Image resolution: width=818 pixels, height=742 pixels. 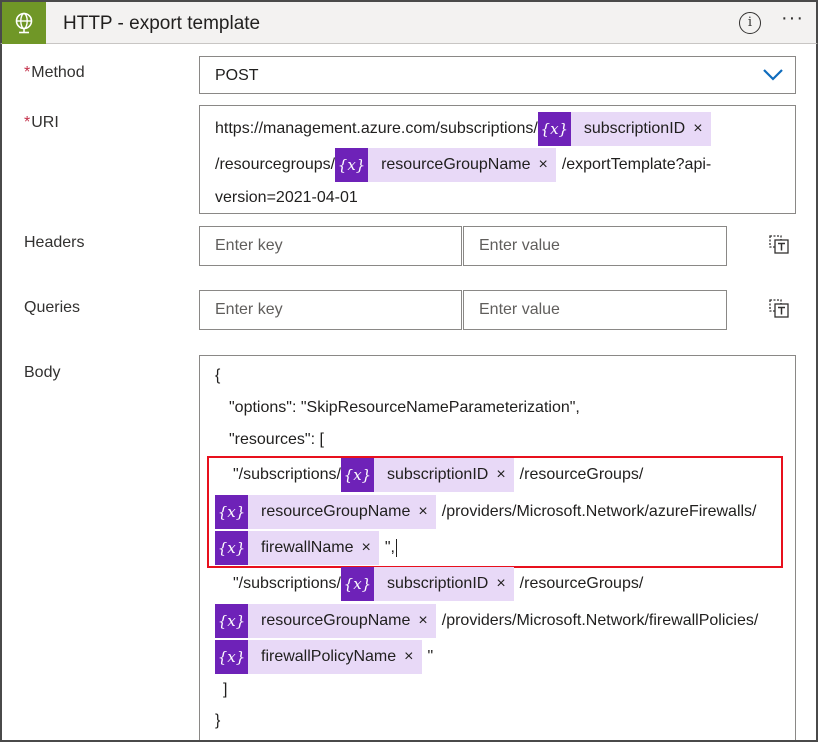 What do you see at coordinates (24, 23) in the screenshot?
I see `globe-icon` at bounding box center [24, 23].